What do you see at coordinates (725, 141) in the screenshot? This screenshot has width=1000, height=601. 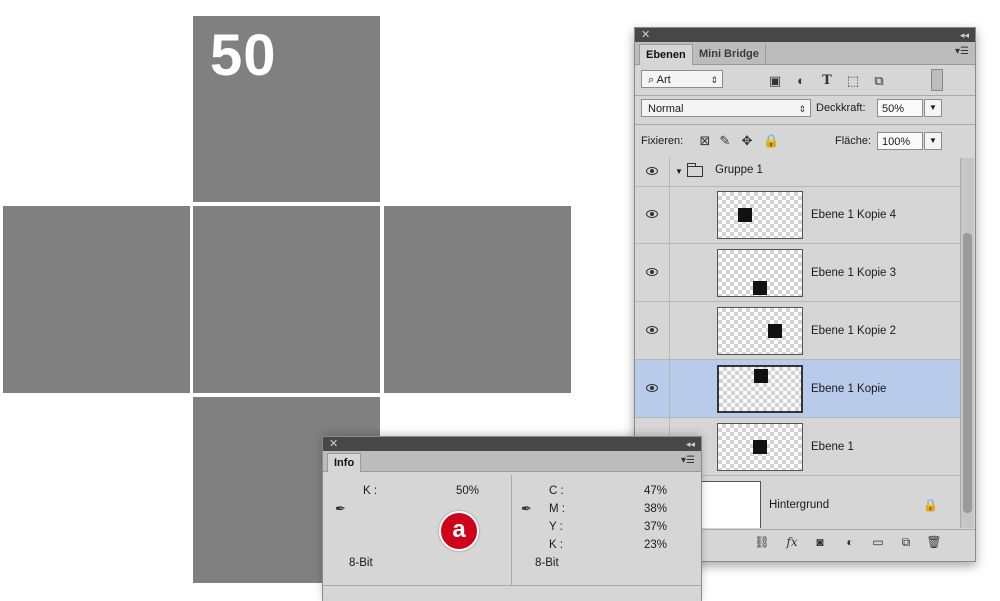 I see `lock-pixels-icon: ✎` at bounding box center [725, 141].